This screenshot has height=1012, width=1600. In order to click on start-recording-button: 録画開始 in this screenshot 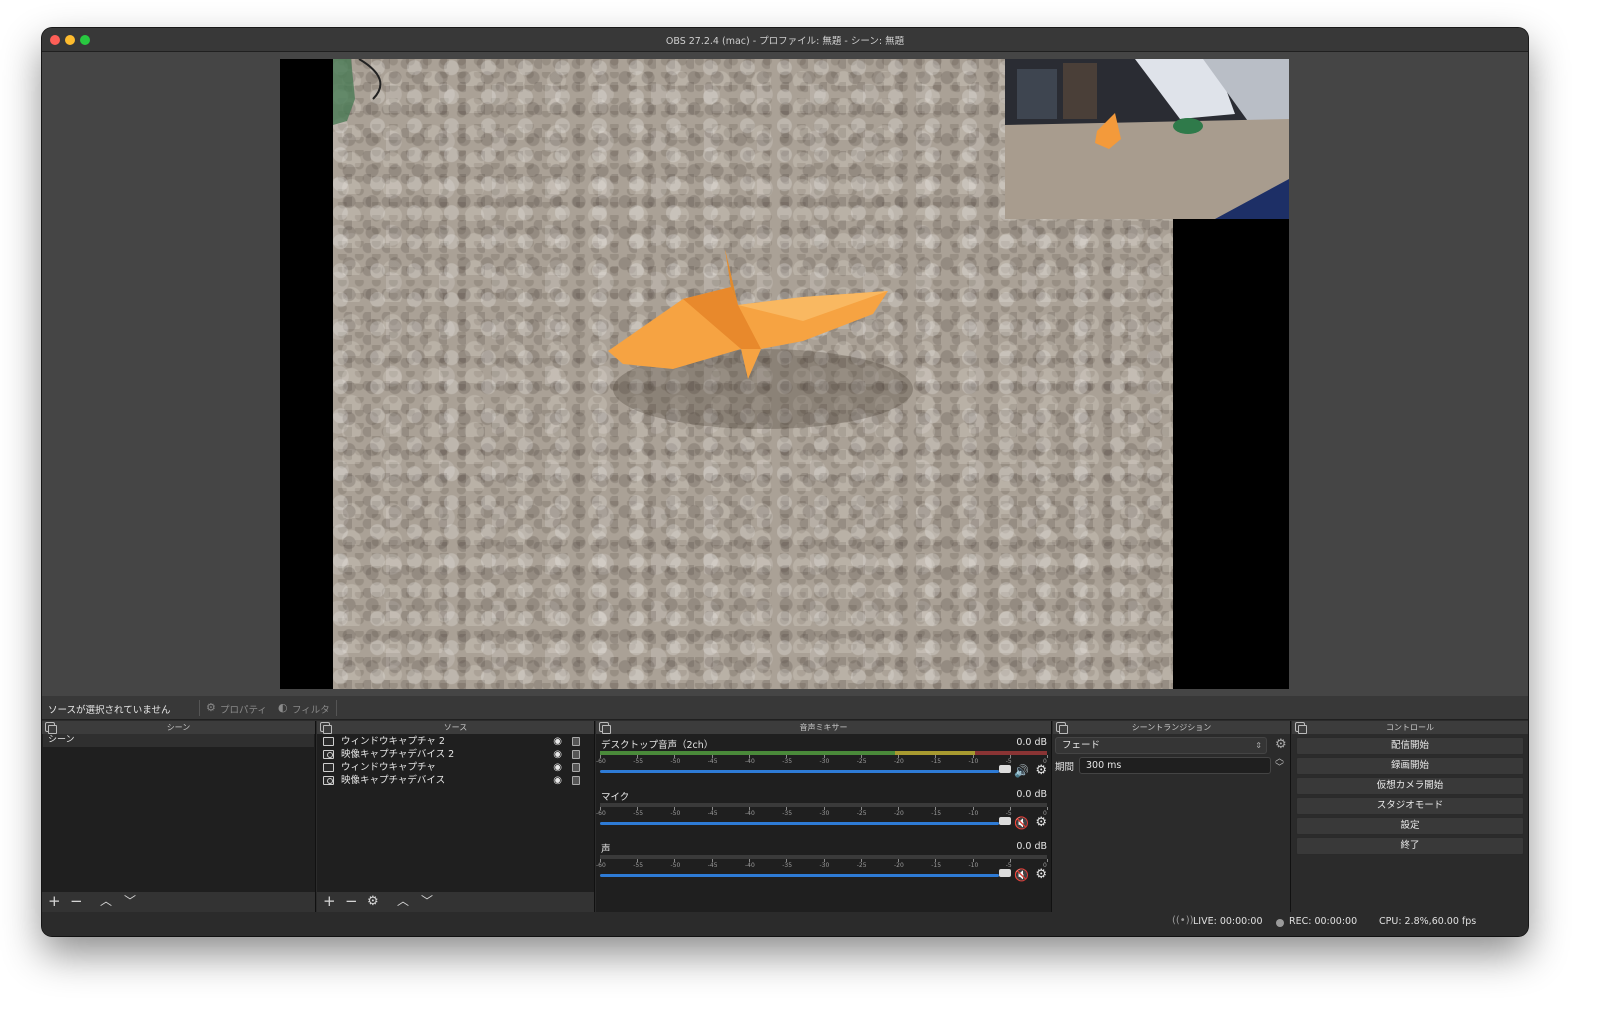, I will do `click(1410, 766)`.